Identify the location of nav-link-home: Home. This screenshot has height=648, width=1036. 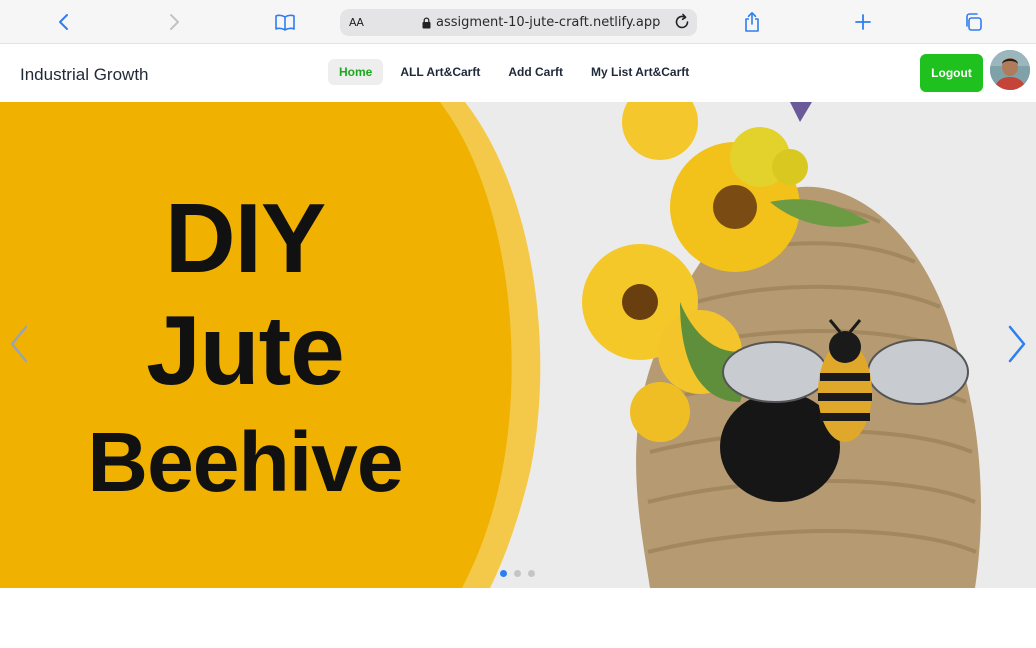
(356, 72).